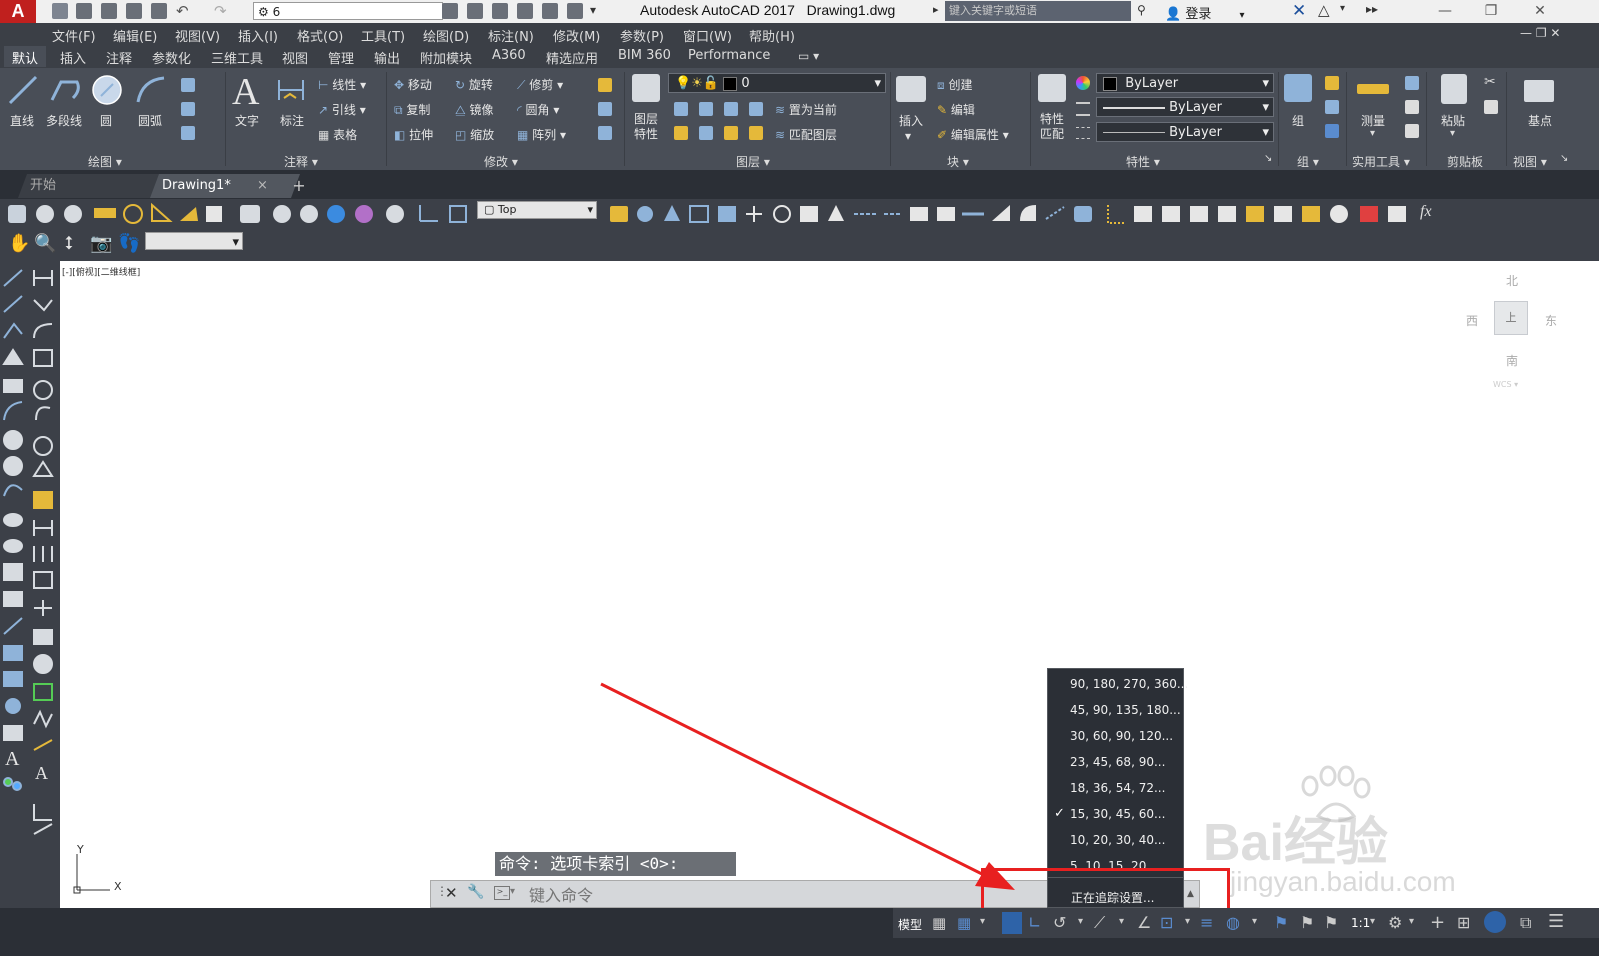 This screenshot has height=956, width=1599. Describe the element at coordinates (188, 85) in the screenshot. I see `rectangle-icon` at that location.